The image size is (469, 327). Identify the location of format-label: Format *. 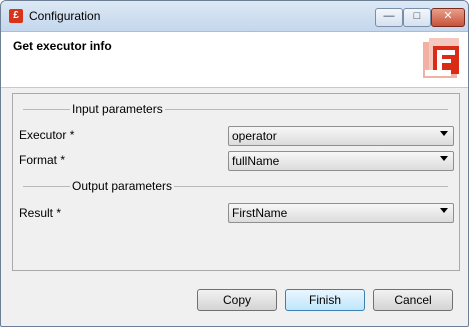
(42, 160).